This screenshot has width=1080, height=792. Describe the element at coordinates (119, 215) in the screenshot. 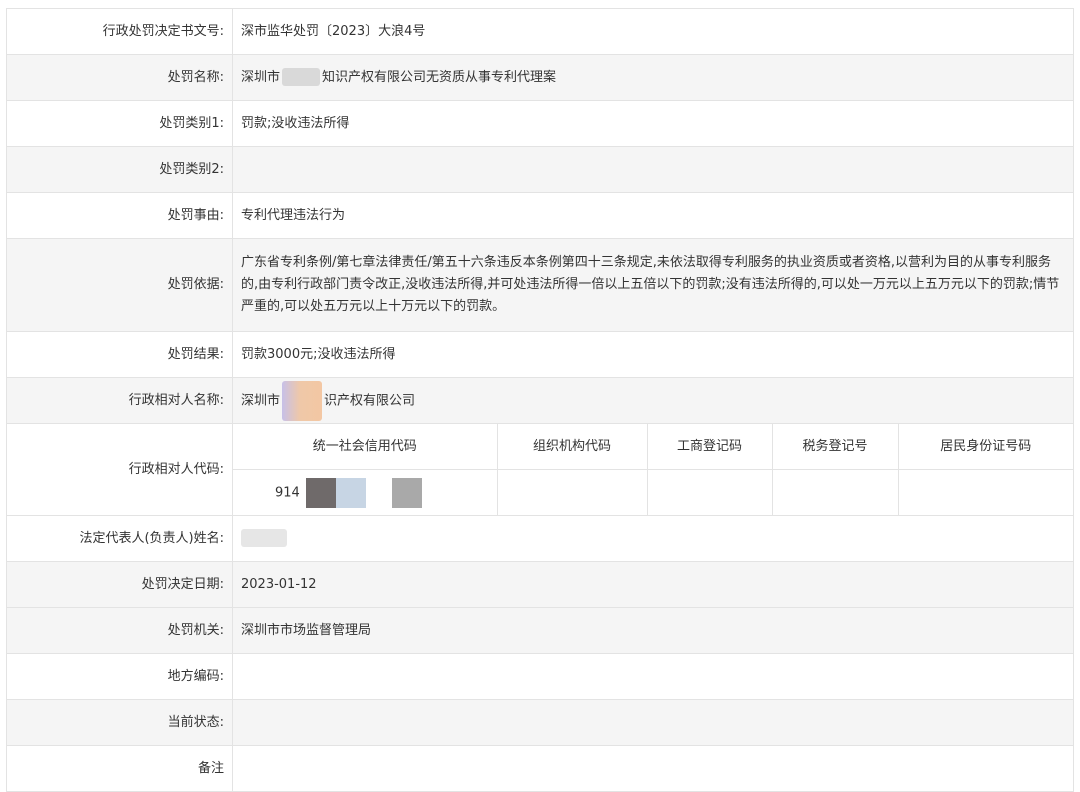

I see `reason-label: 处罚事由:` at that location.